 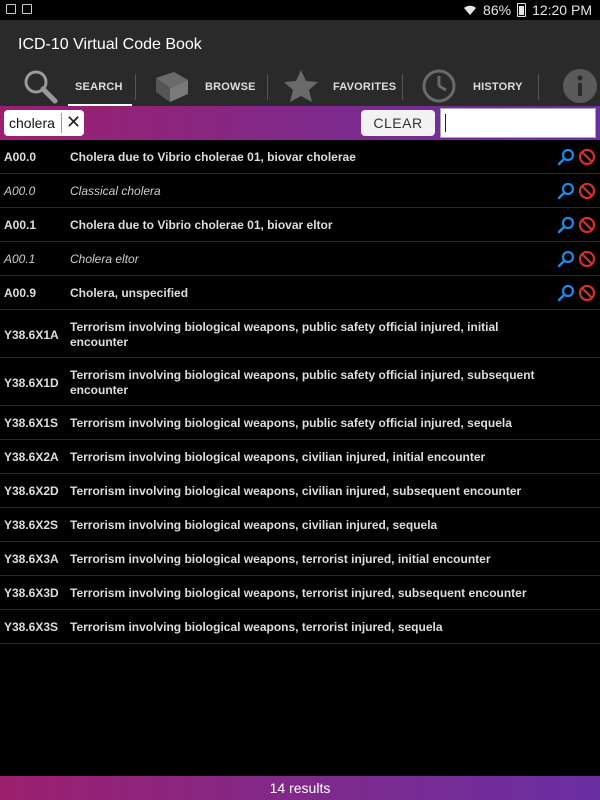 I want to click on info-icon, so click(x=580, y=86).